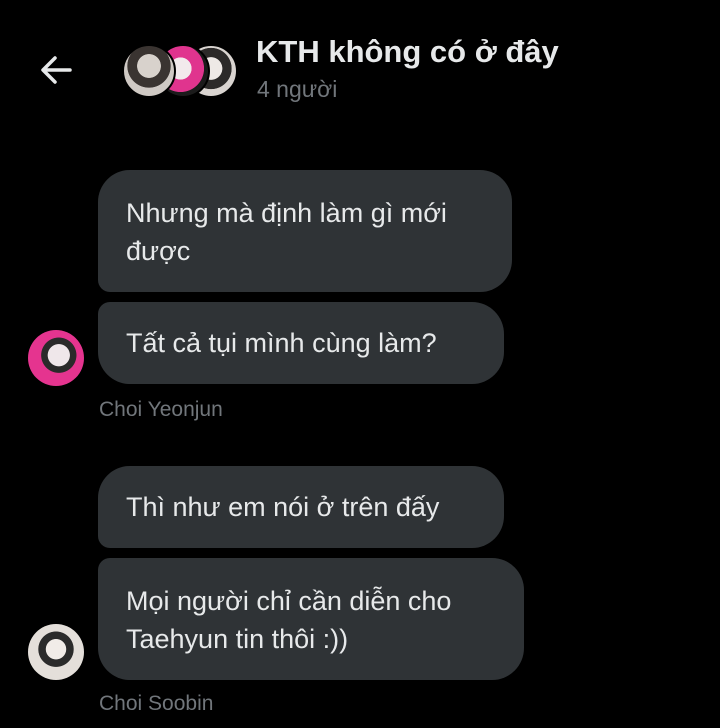  What do you see at coordinates (301, 343) in the screenshot?
I see `message-bubble: Tất cả tụi mình cùng làm?` at bounding box center [301, 343].